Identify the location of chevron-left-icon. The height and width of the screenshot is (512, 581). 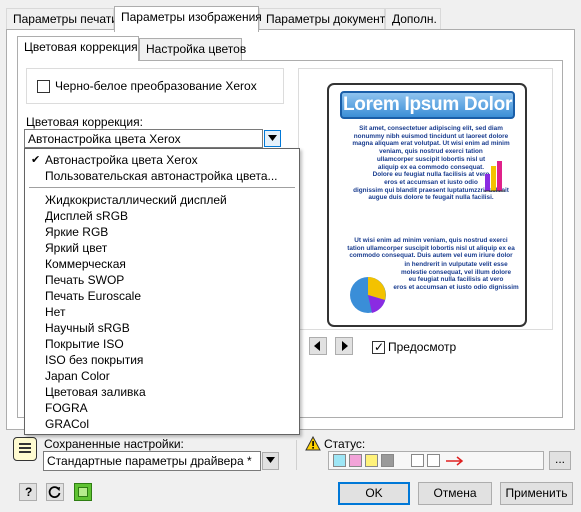
(317, 346).